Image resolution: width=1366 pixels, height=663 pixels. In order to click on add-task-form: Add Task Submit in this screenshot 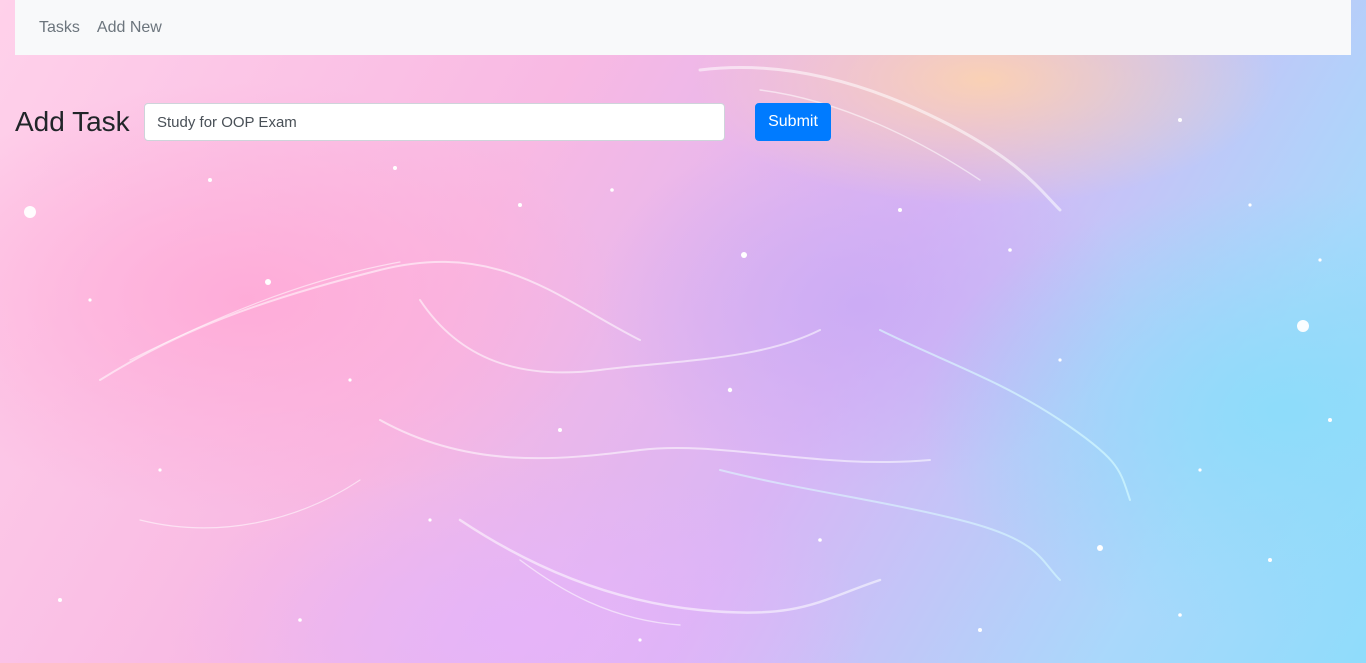, I will do `click(423, 122)`.